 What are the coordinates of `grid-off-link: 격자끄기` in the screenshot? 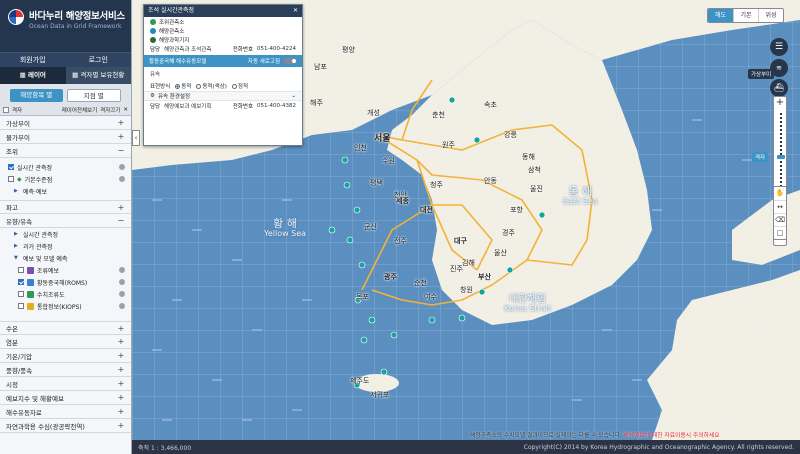 It's located at (110, 110).